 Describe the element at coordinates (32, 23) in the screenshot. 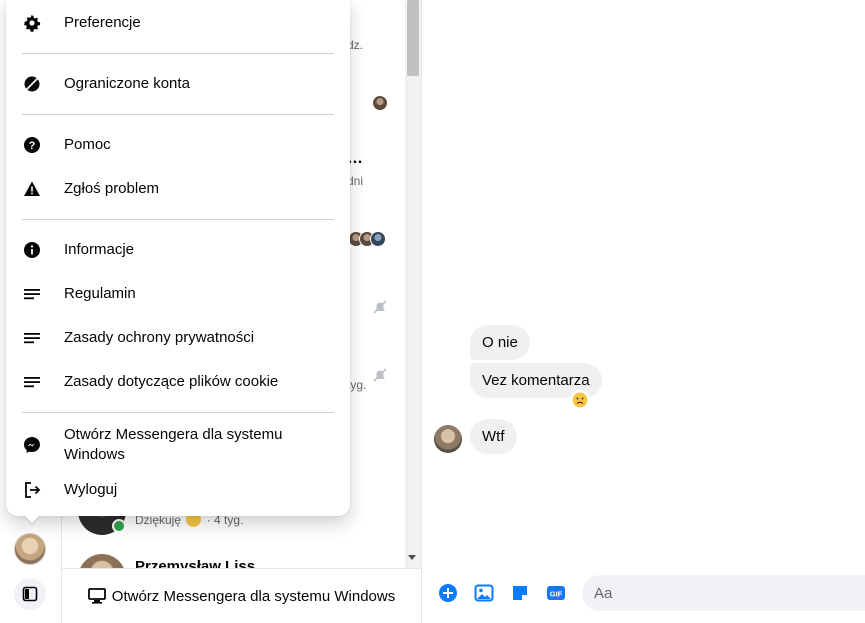

I see `gear-icon` at that location.